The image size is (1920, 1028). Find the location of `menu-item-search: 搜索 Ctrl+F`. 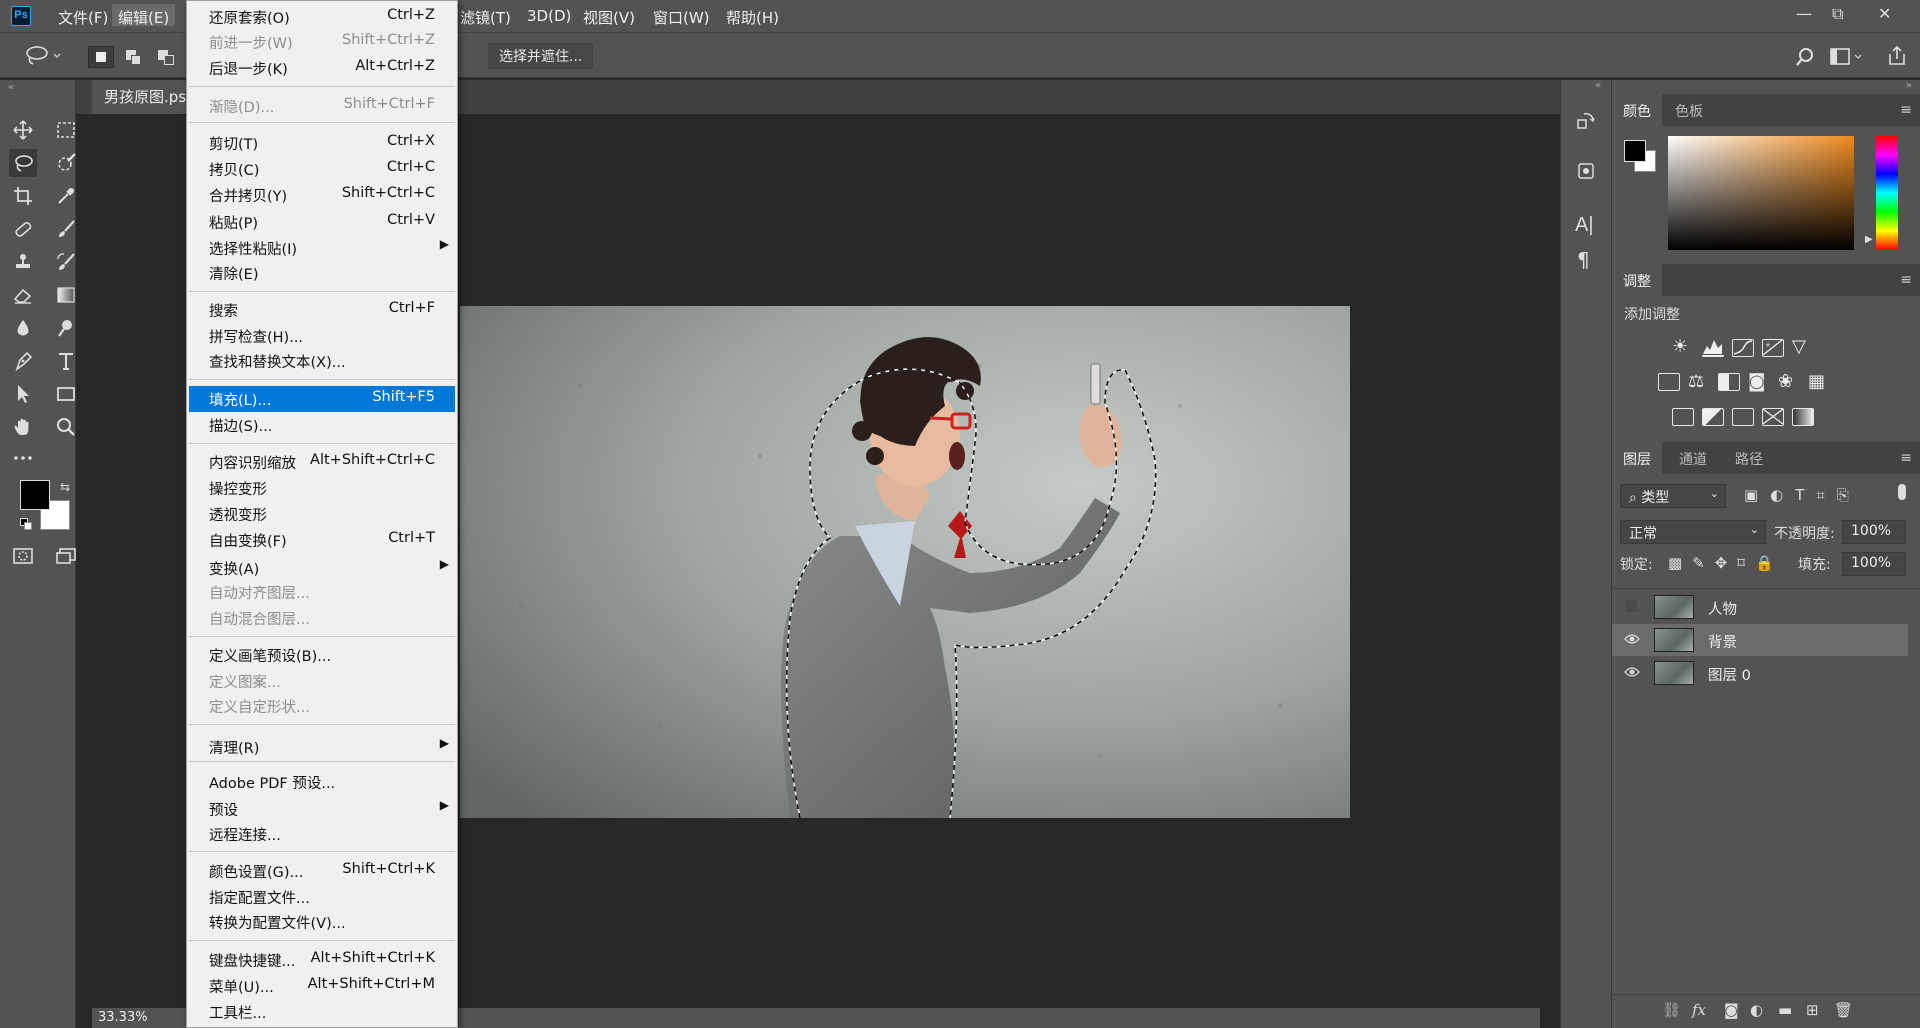

menu-item-search: 搜索 Ctrl+F is located at coordinates (322, 309).